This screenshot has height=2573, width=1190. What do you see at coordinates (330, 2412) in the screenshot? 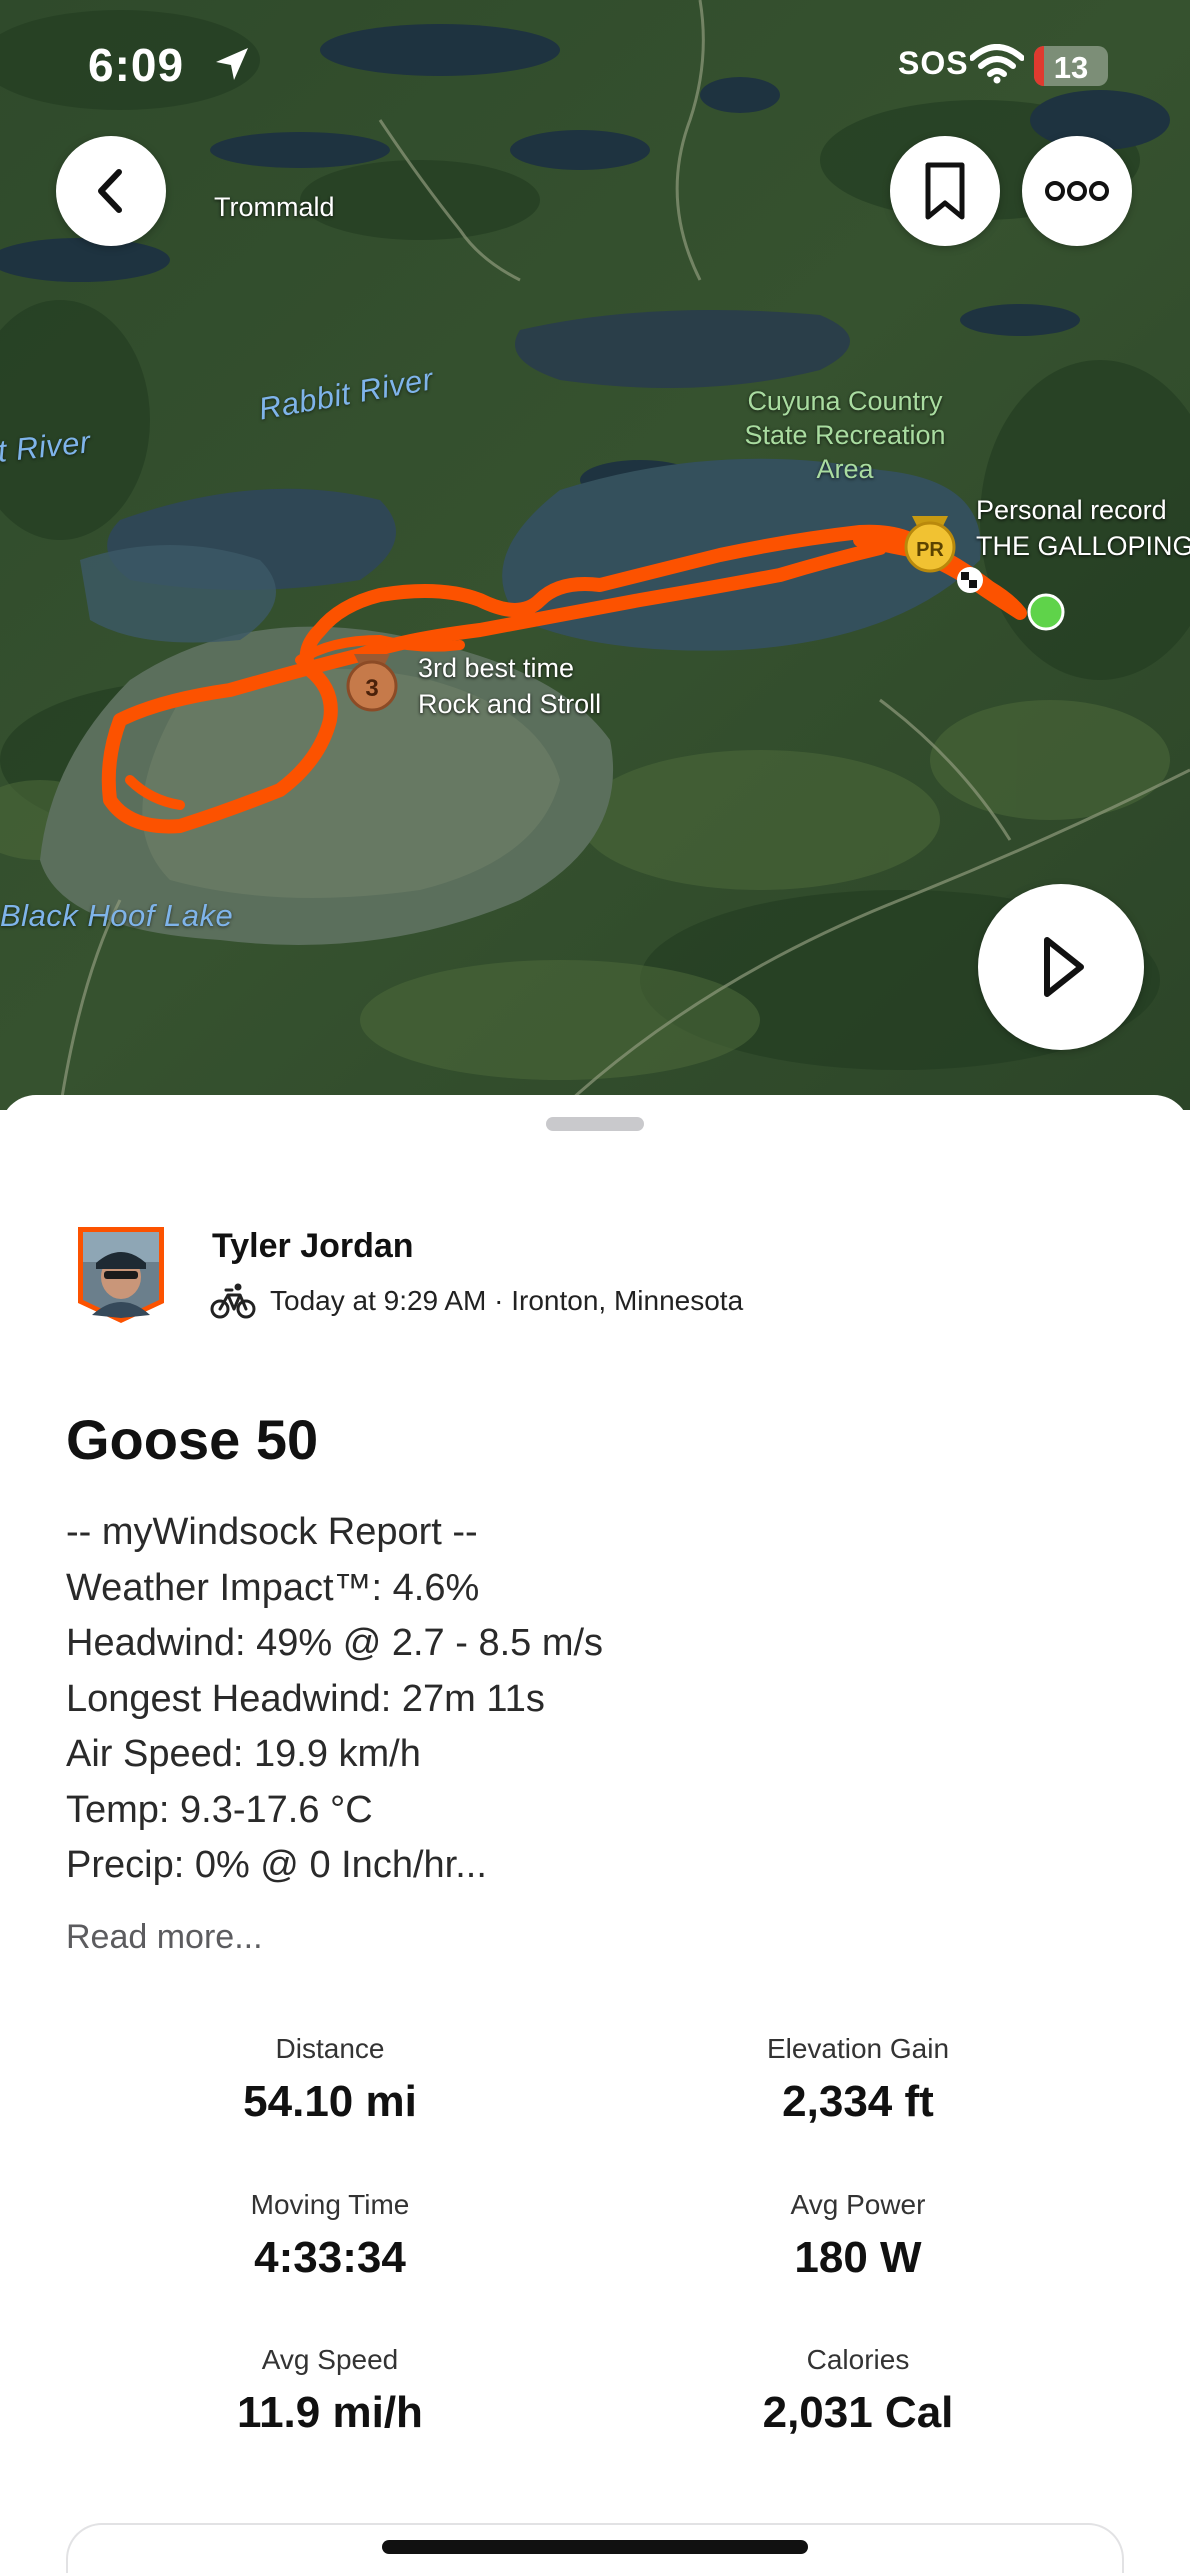
I see `stat-value: 11.9 mi/h` at bounding box center [330, 2412].